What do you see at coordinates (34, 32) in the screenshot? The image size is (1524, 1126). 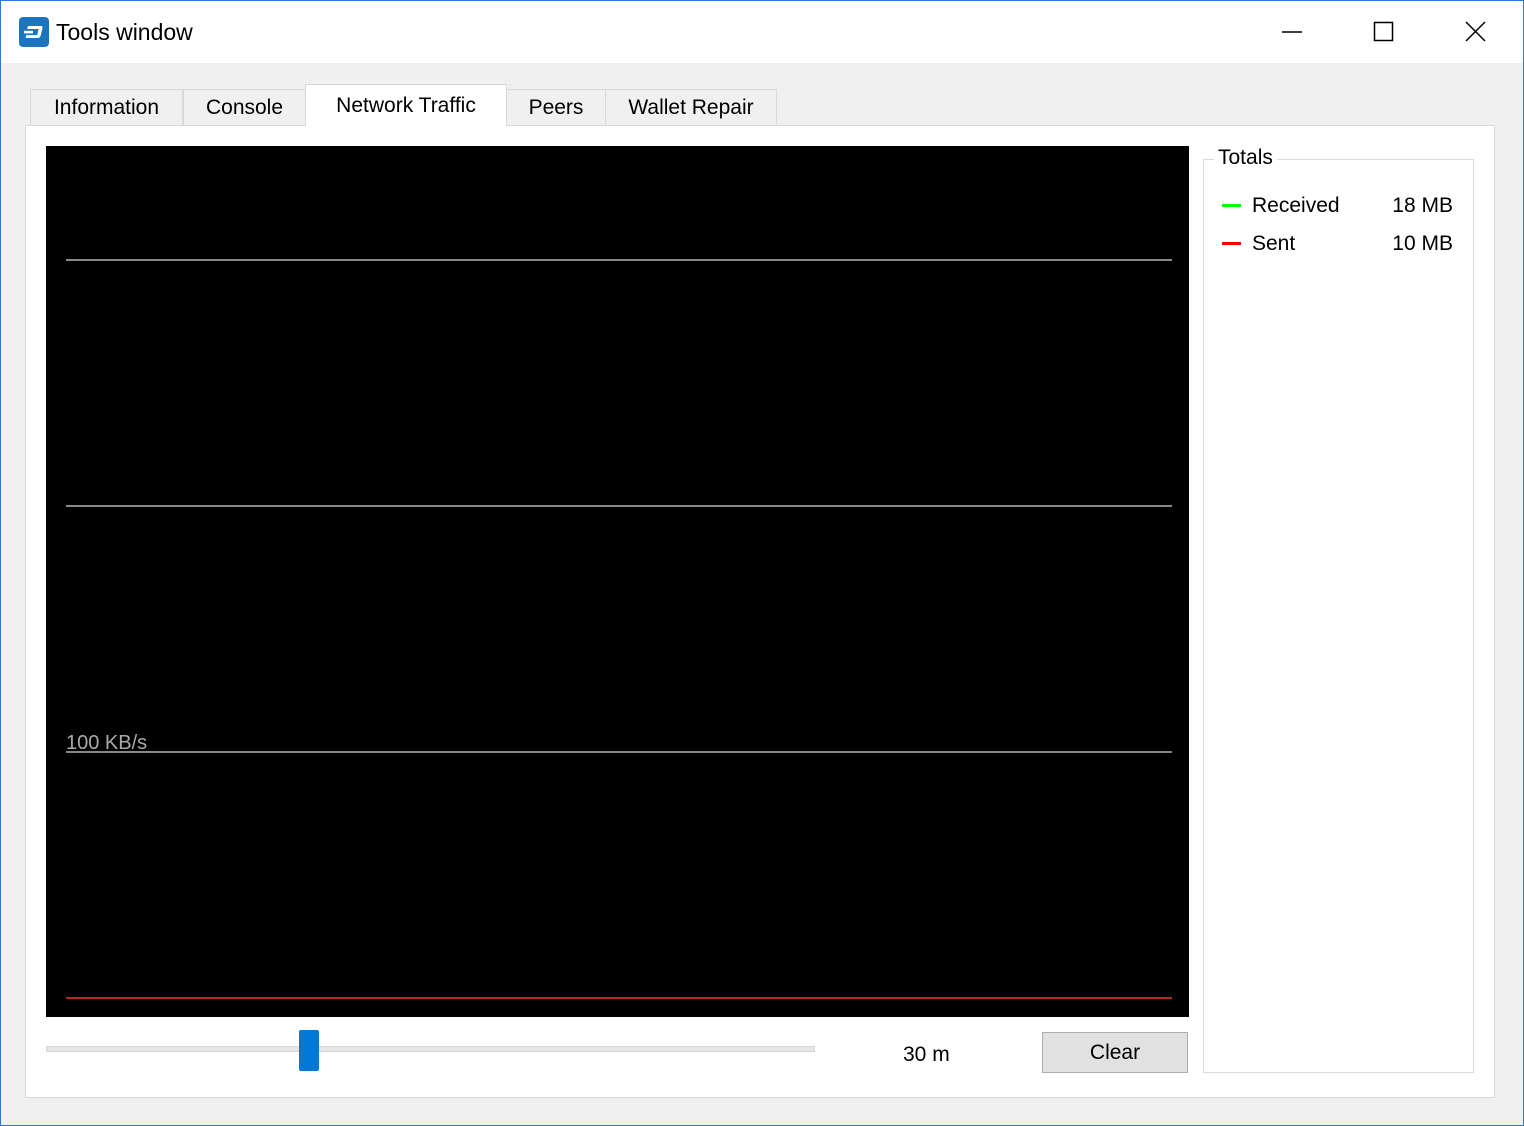 I see `dash-logo-icon` at bounding box center [34, 32].